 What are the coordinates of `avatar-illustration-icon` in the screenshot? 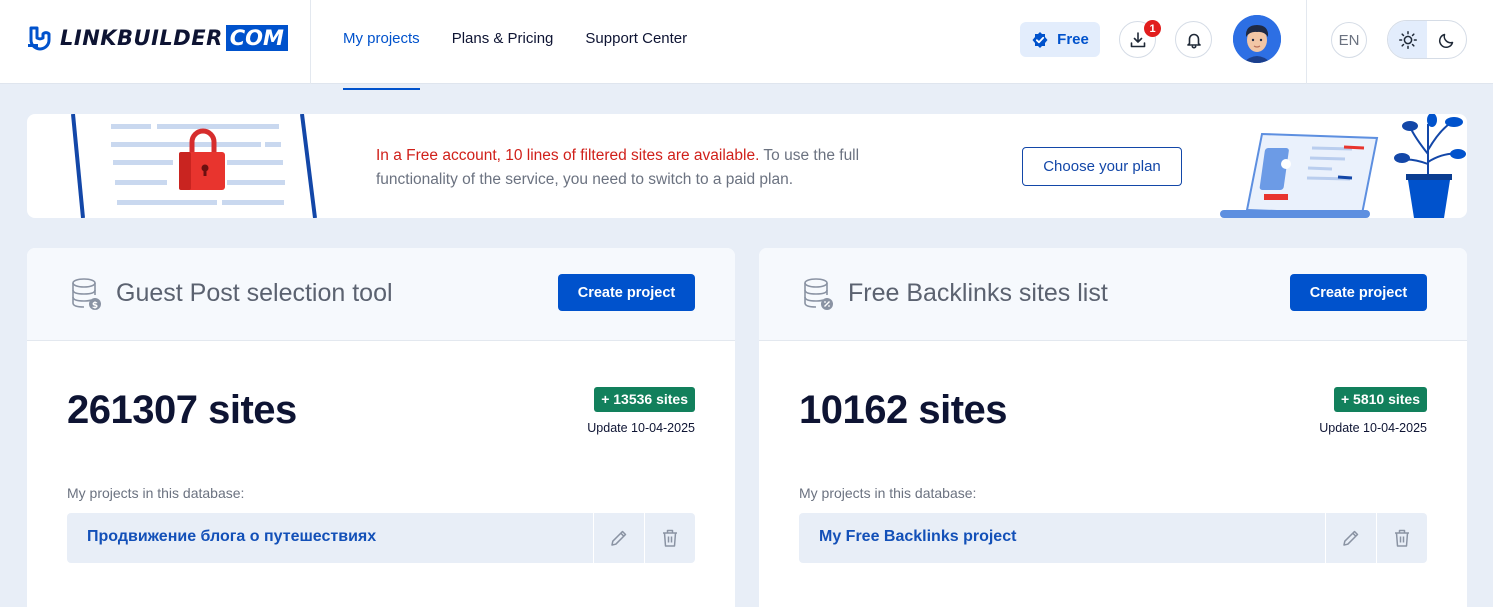 It's located at (1257, 39).